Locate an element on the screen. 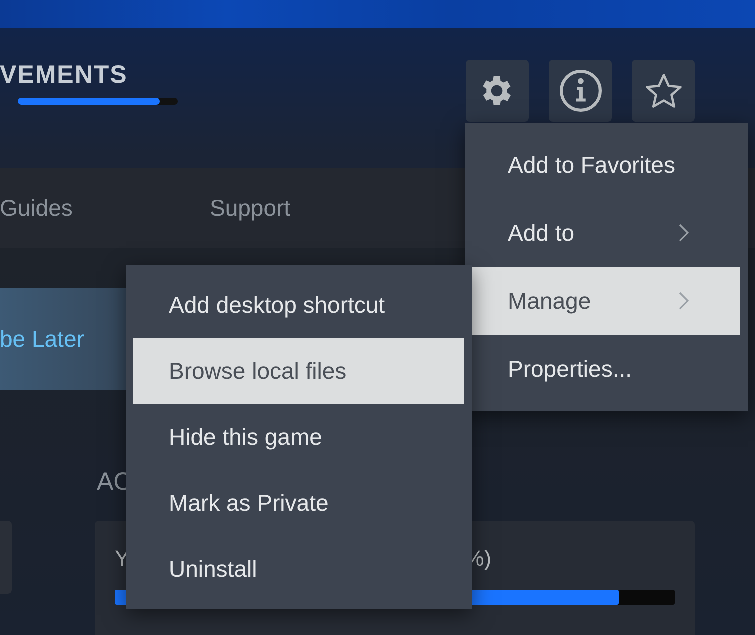 The height and width of the screenshot is (635, 755). settings-icon is located at coordinates (497, 91).